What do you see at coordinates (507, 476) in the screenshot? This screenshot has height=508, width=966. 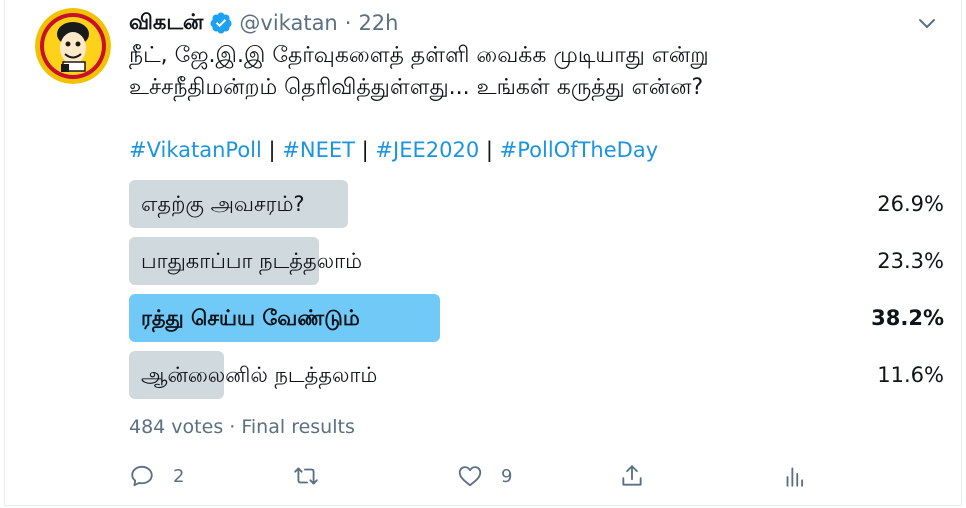 I see `like-count: 9` at bounding box center [507, 476].